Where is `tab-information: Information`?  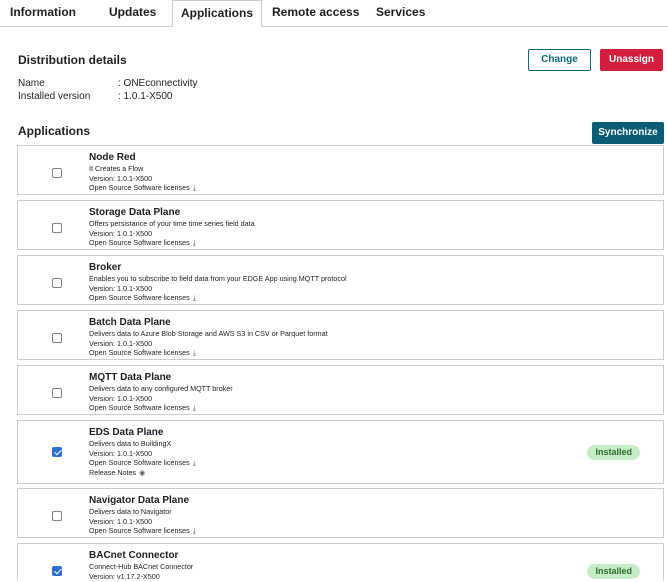 tab-information: Information is located at coordinates (43, 13).